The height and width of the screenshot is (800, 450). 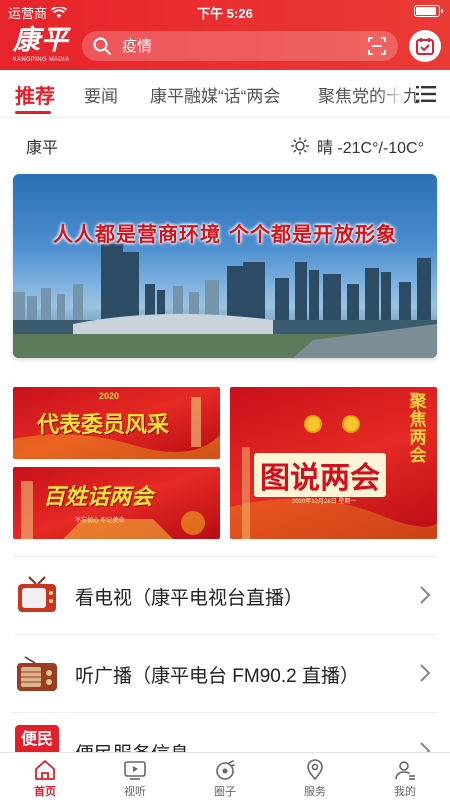 I want to click on menu-icon, so click(x=426, y=94).